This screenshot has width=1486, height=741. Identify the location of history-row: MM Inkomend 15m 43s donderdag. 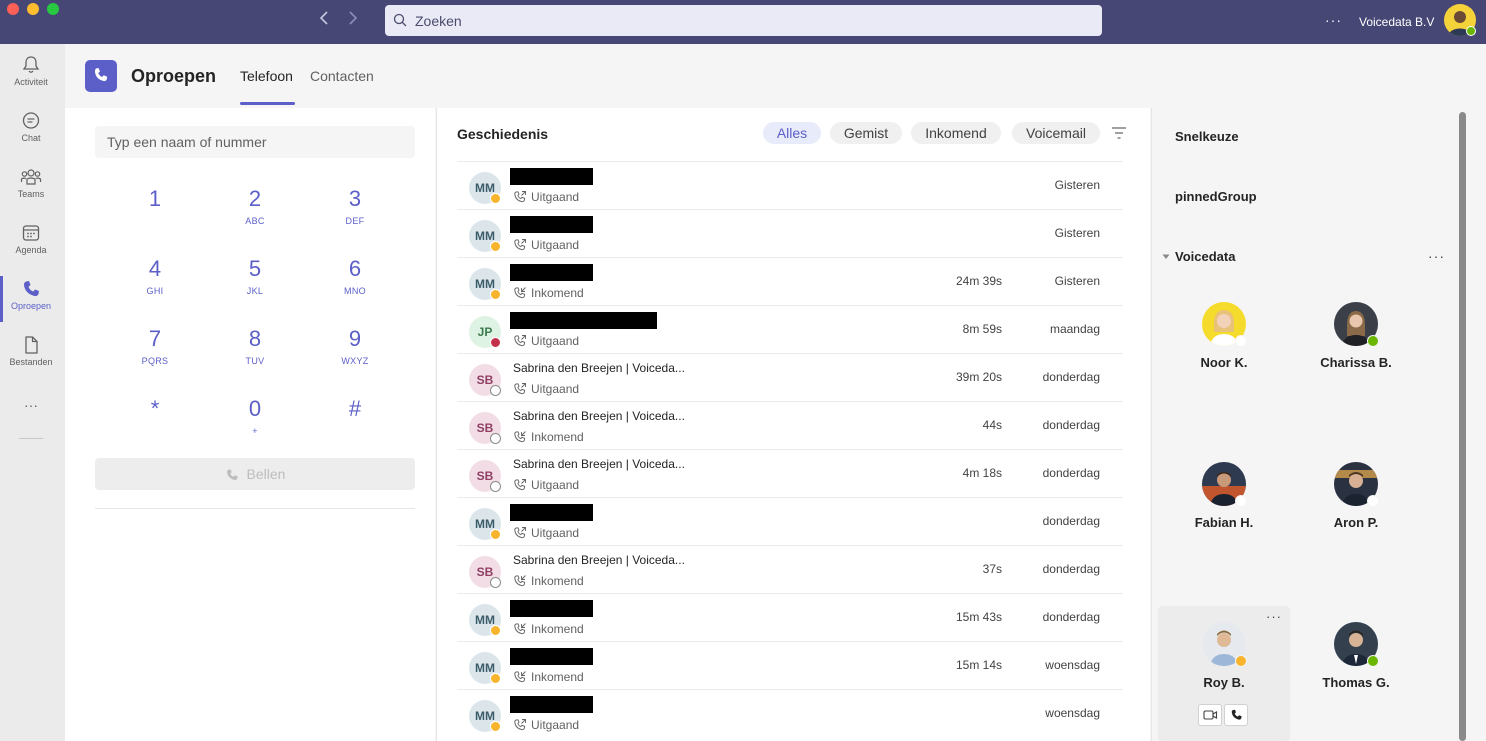
(790, 617).